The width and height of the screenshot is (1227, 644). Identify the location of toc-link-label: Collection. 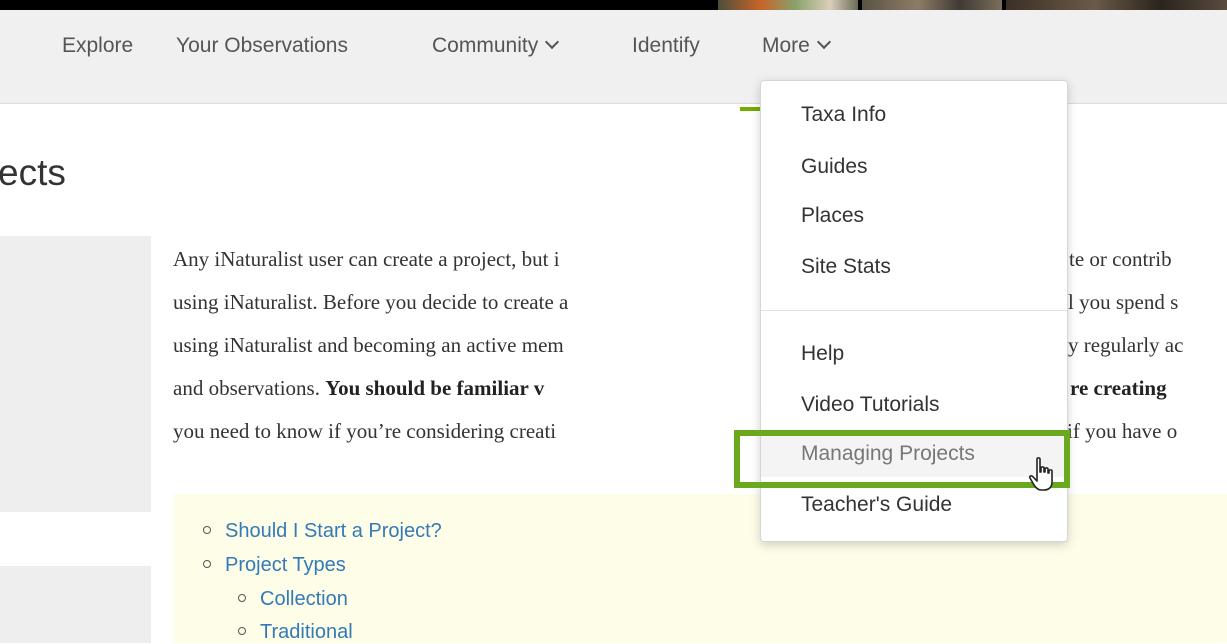
(304, 599).